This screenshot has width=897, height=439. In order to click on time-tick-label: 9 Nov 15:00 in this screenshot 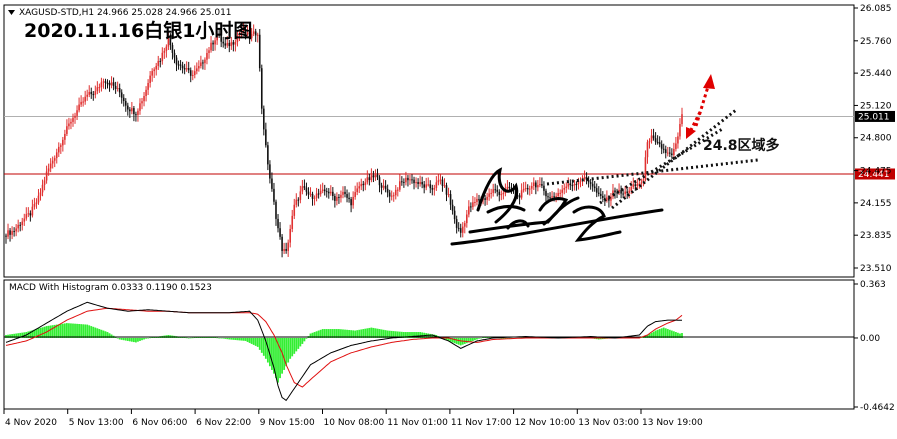, I will do `click(287, 423)`.